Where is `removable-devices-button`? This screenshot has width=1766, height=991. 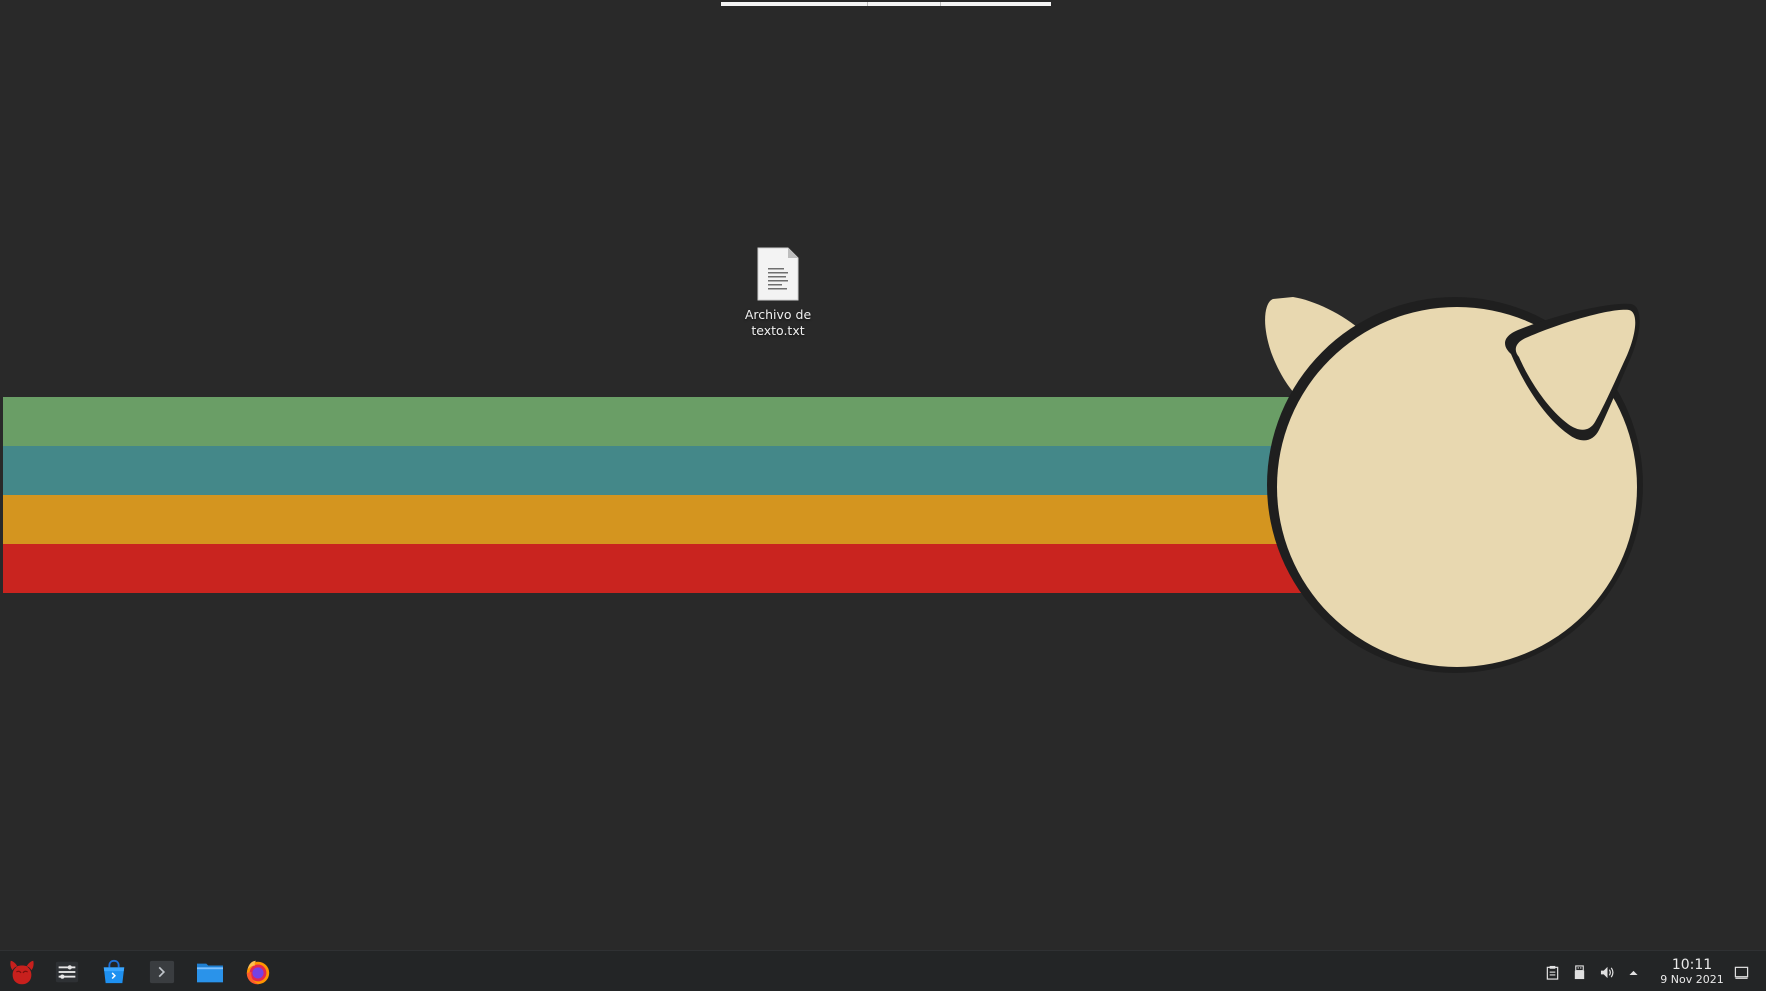 removable-devices-button is located at coordinates (1579, 972).